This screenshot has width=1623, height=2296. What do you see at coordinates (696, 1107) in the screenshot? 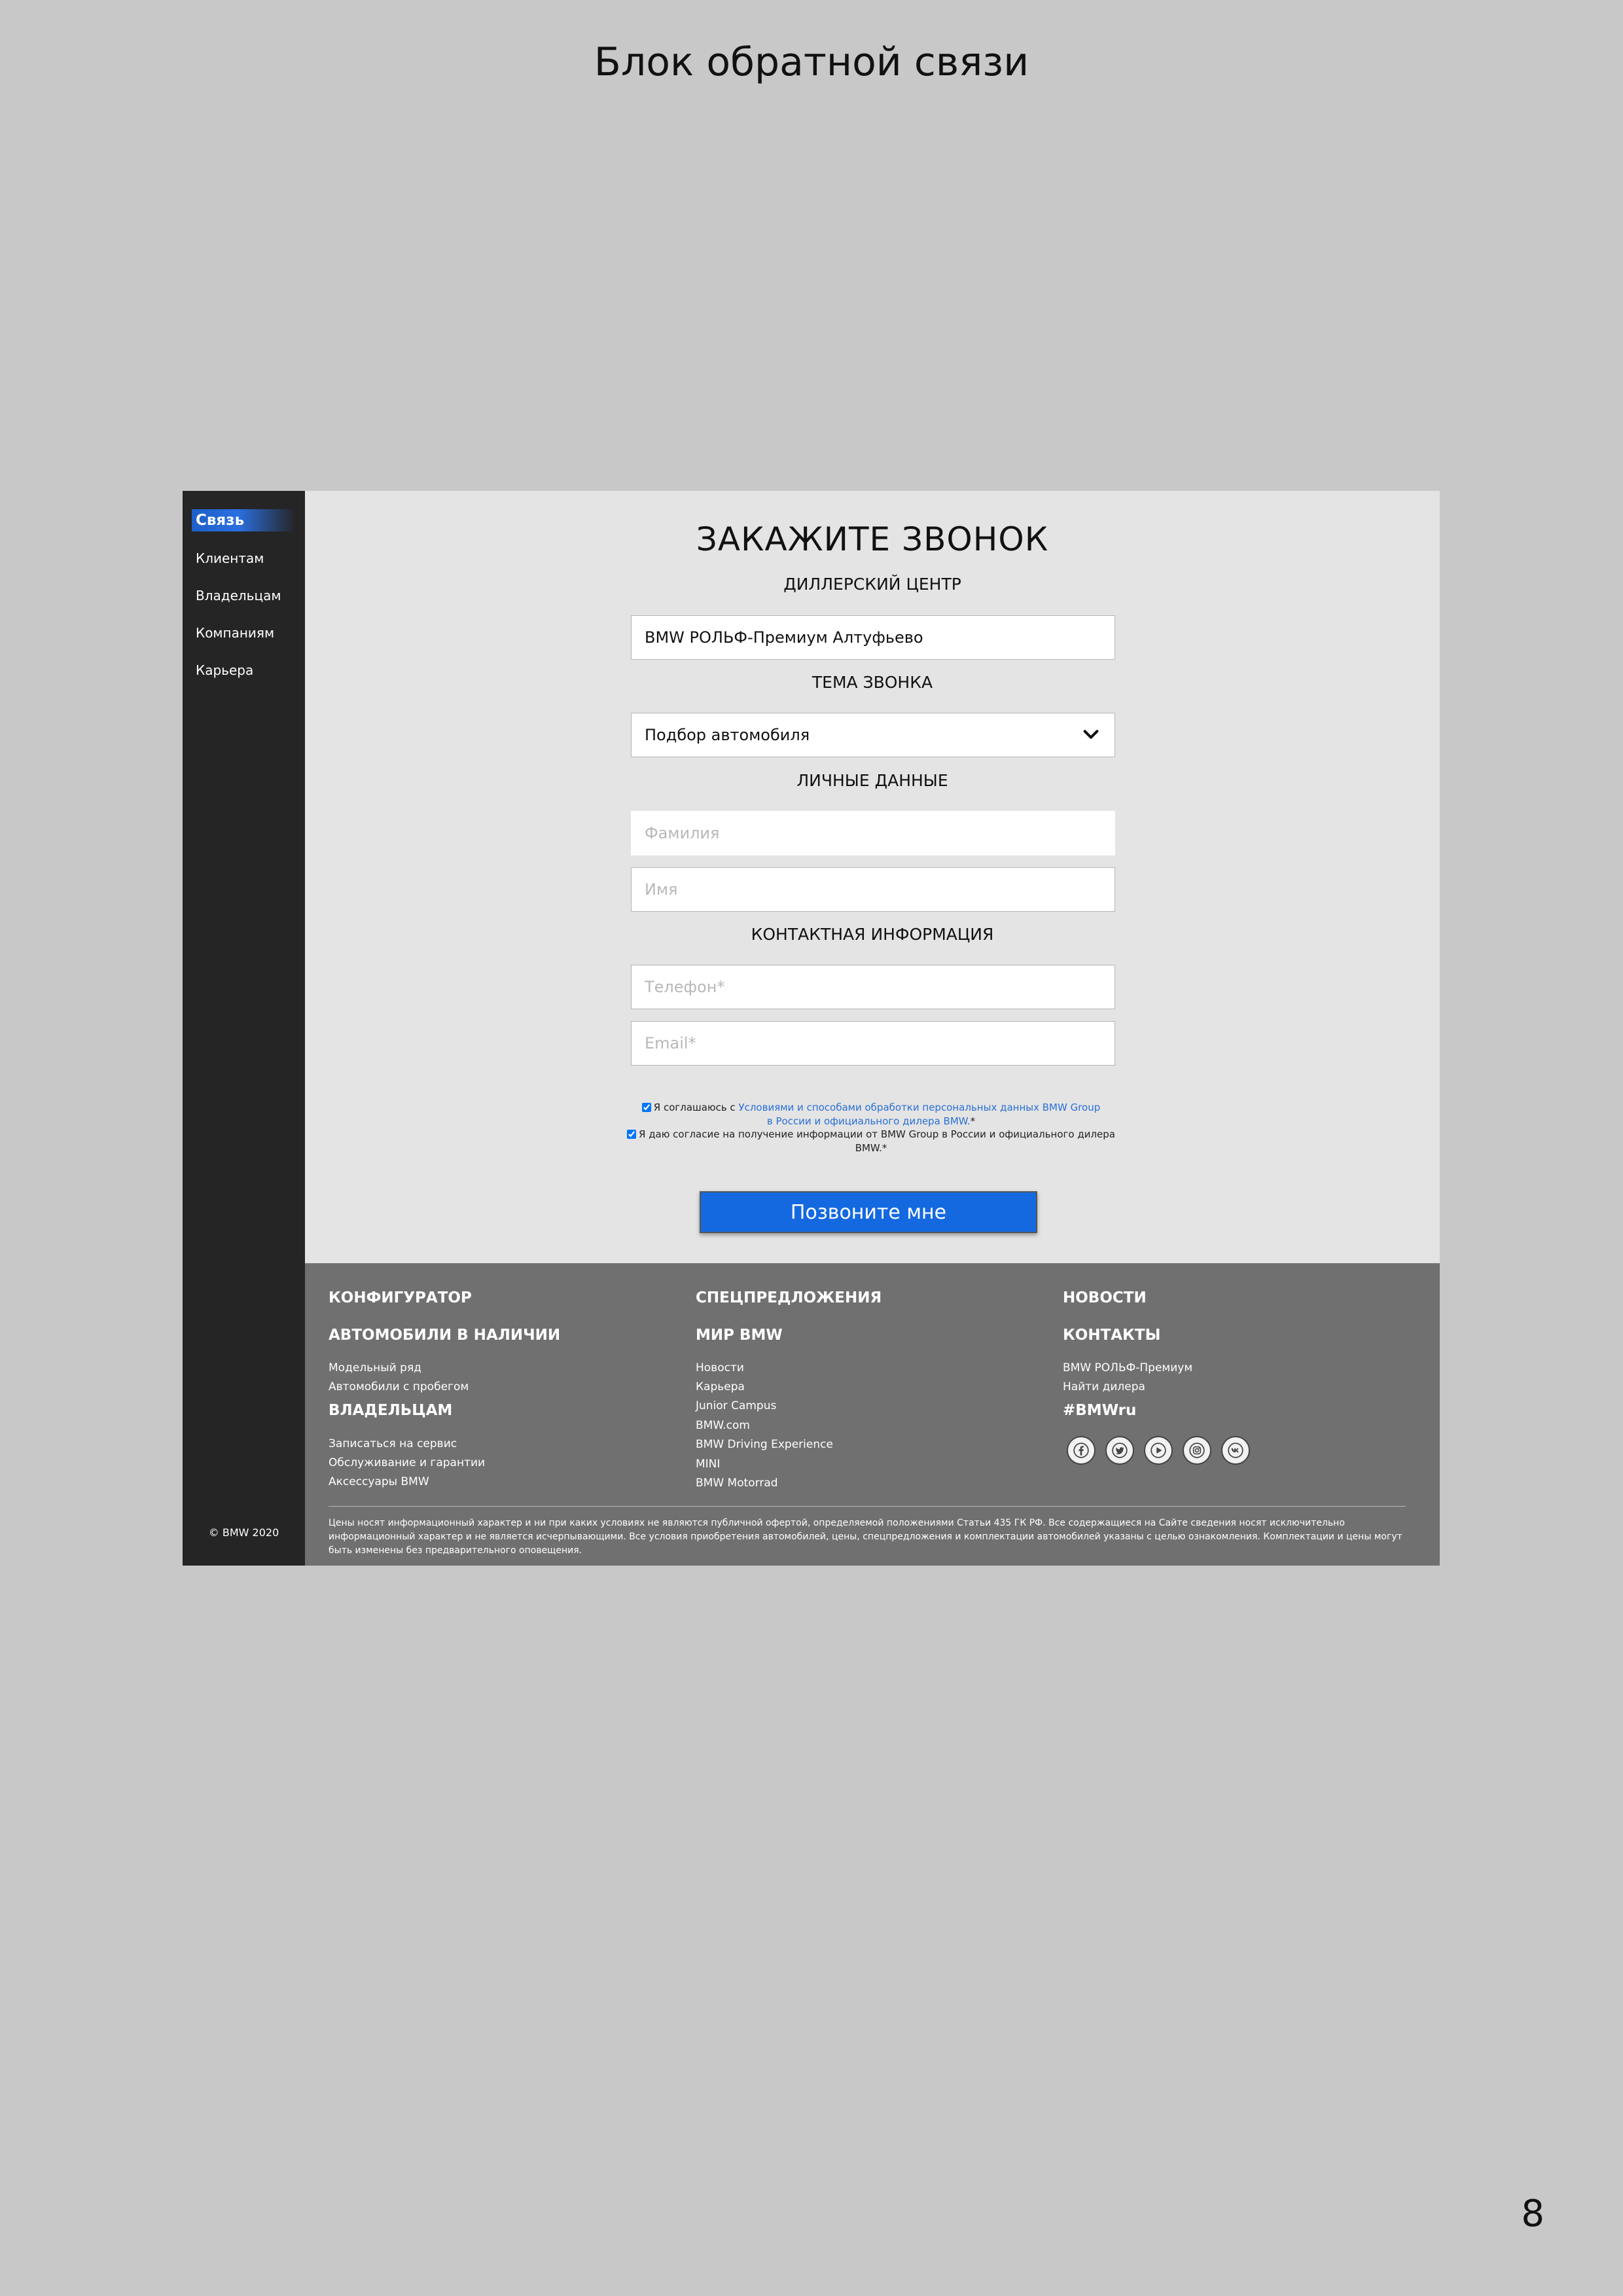
I see `consent1-prefix: Я соглашаюсь с` at bounding box center [696, 1107].